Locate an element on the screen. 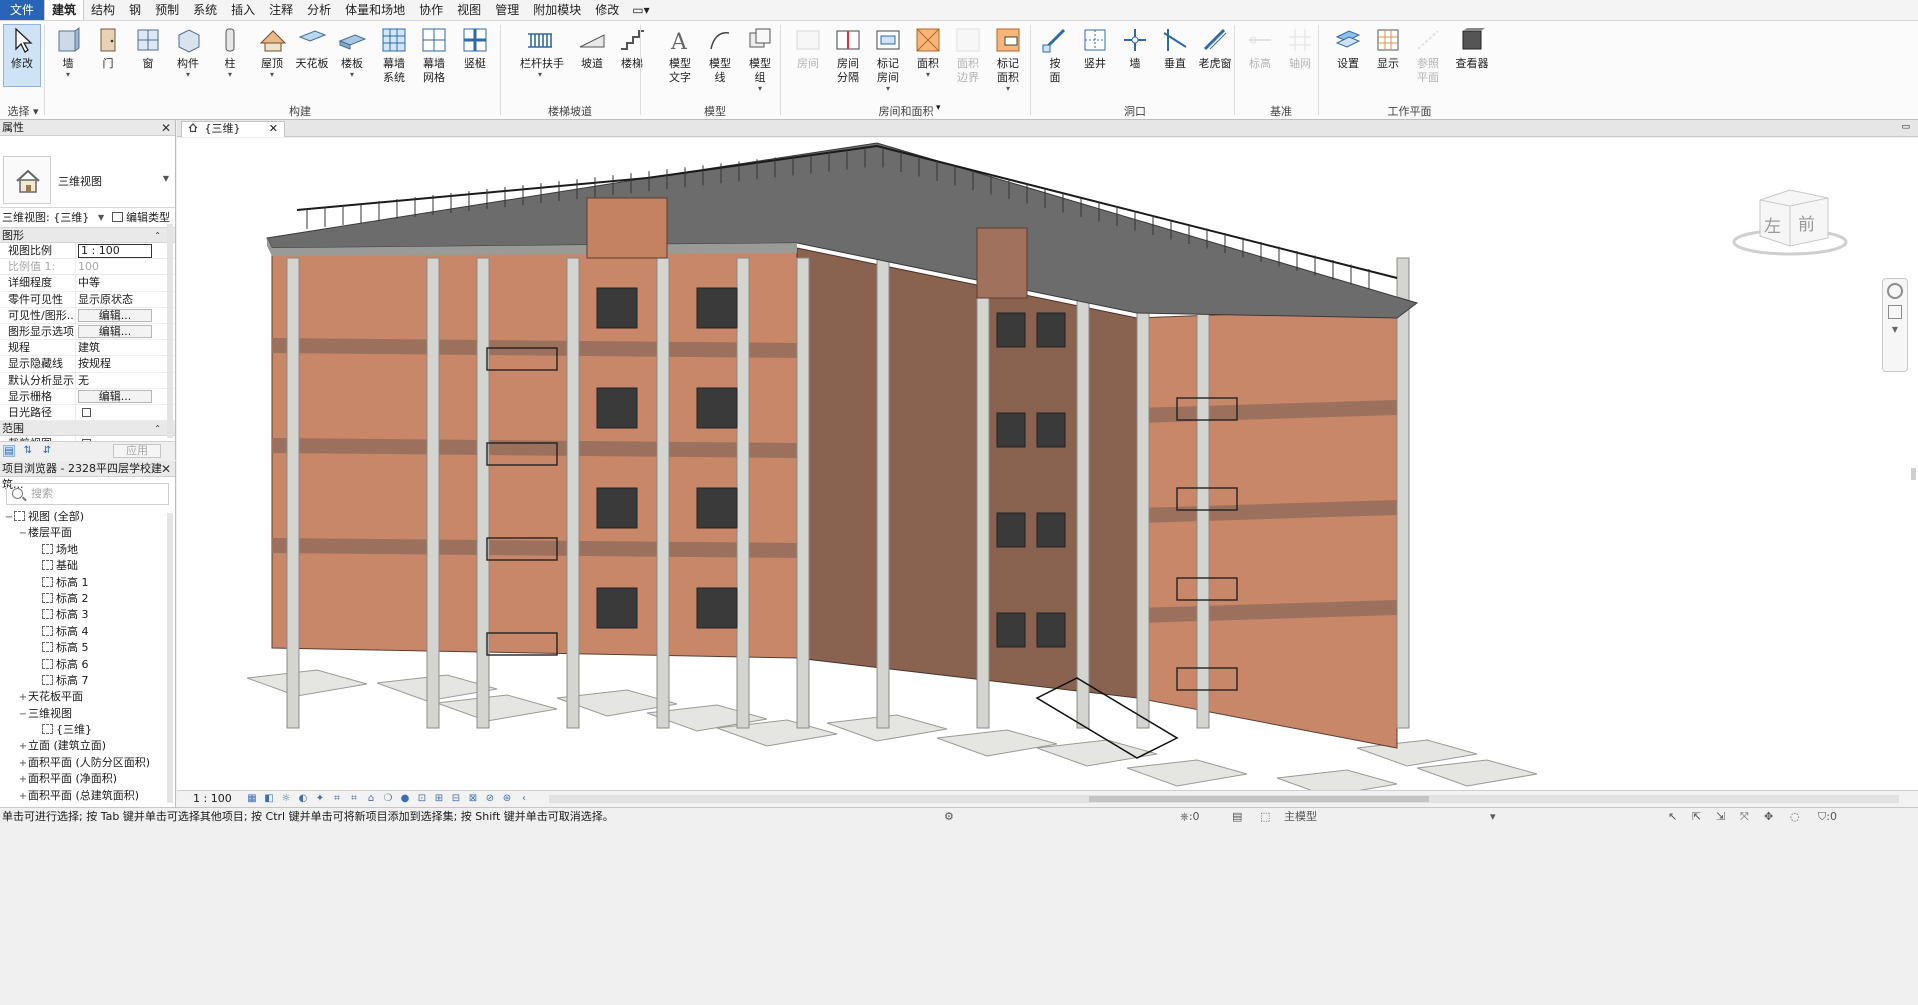  tab-0: 文件 is located at coordinates (22, 10).